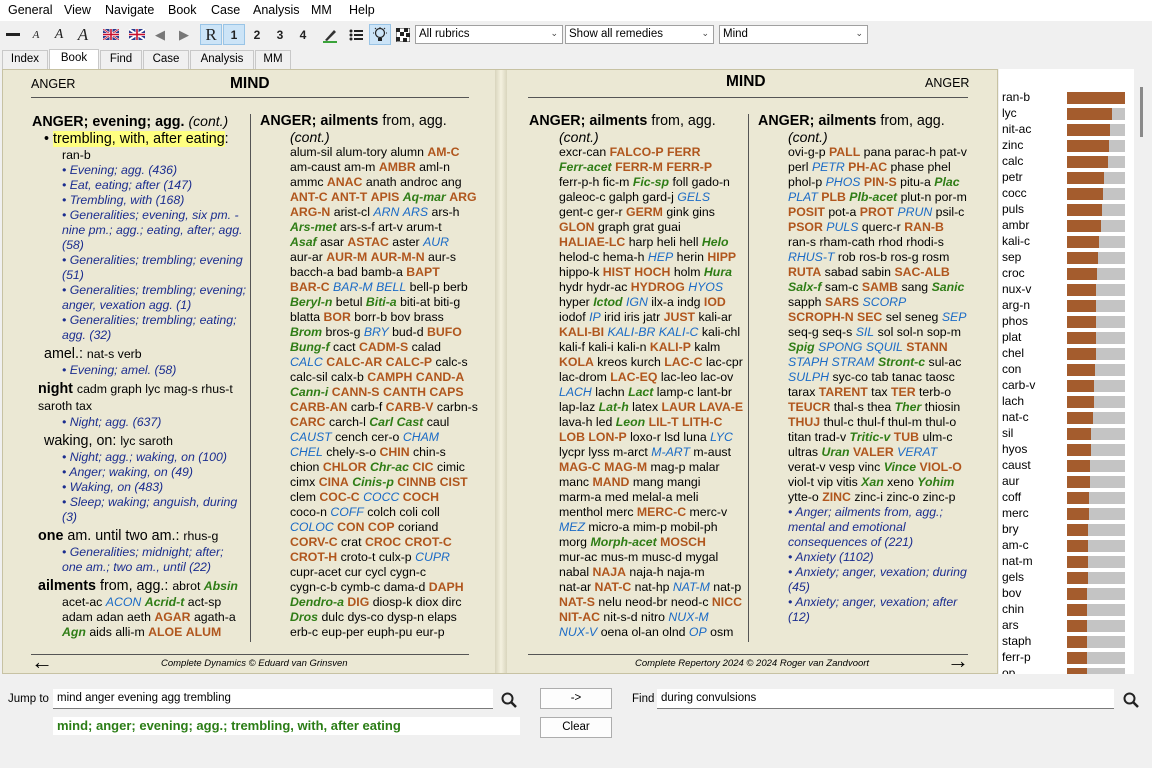 The width and height of the screenshot is (1152, 768). I want to click on remedy: bell-p, so click(425, 287).